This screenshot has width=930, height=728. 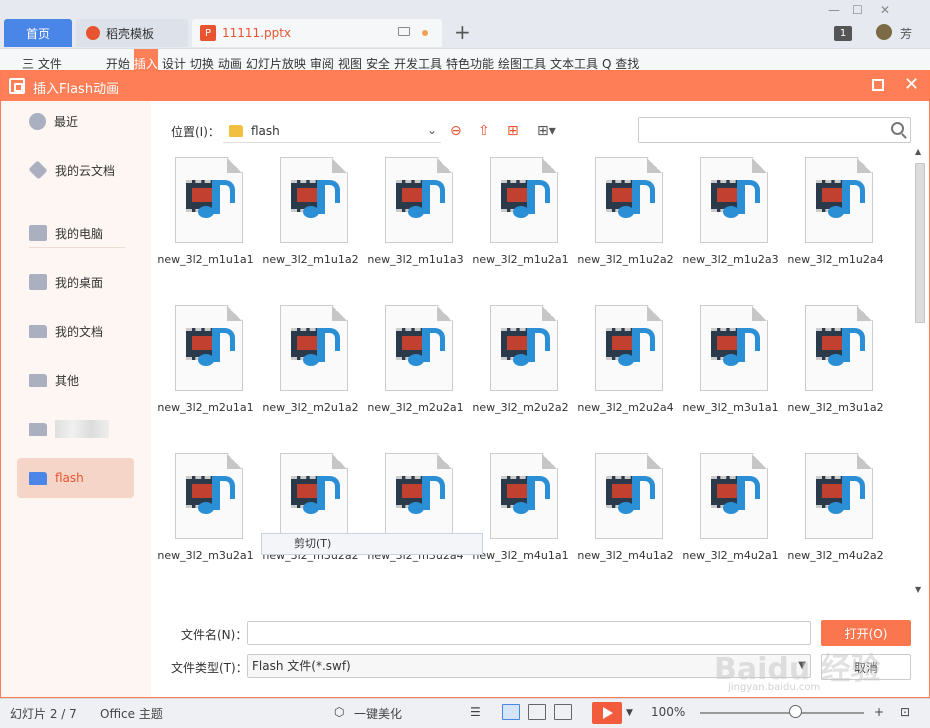 What do you see at coordinates (795, 711) in the screenshot?
I see `zoom-slider-handle` at bounding box center [795, 711].